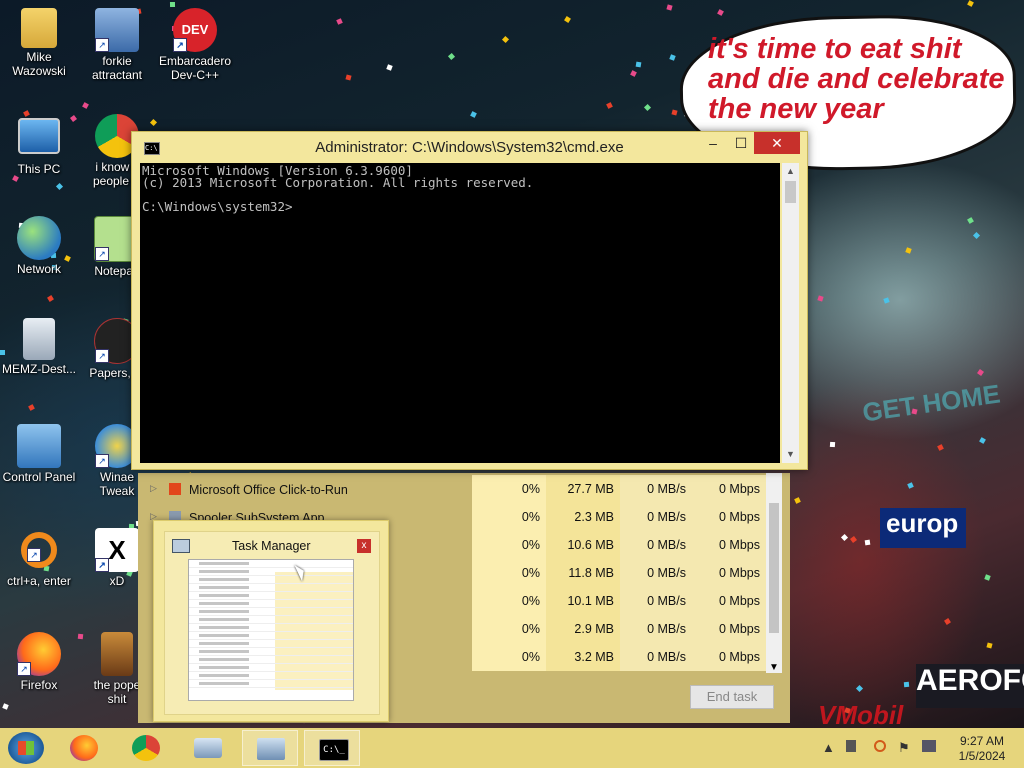 This screenshot has height=768, width=1024. What do you see at coordinates (929, 746) in the screenshot?
I see `network-tray-icon` at bounding box center [929, 746].